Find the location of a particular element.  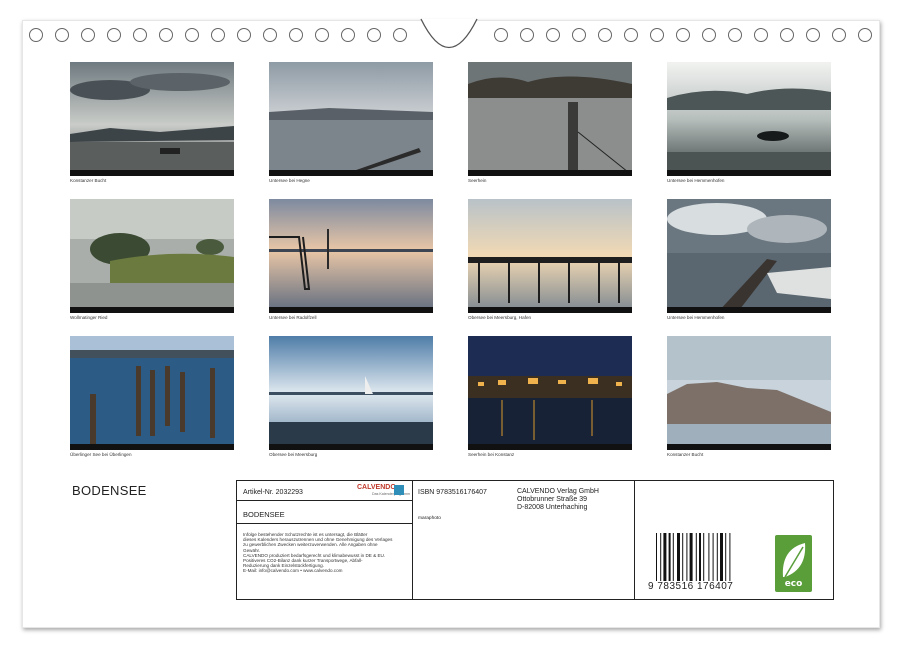

photo-caption: Obersee bei Meersburg is located at coordinates (293, 454).